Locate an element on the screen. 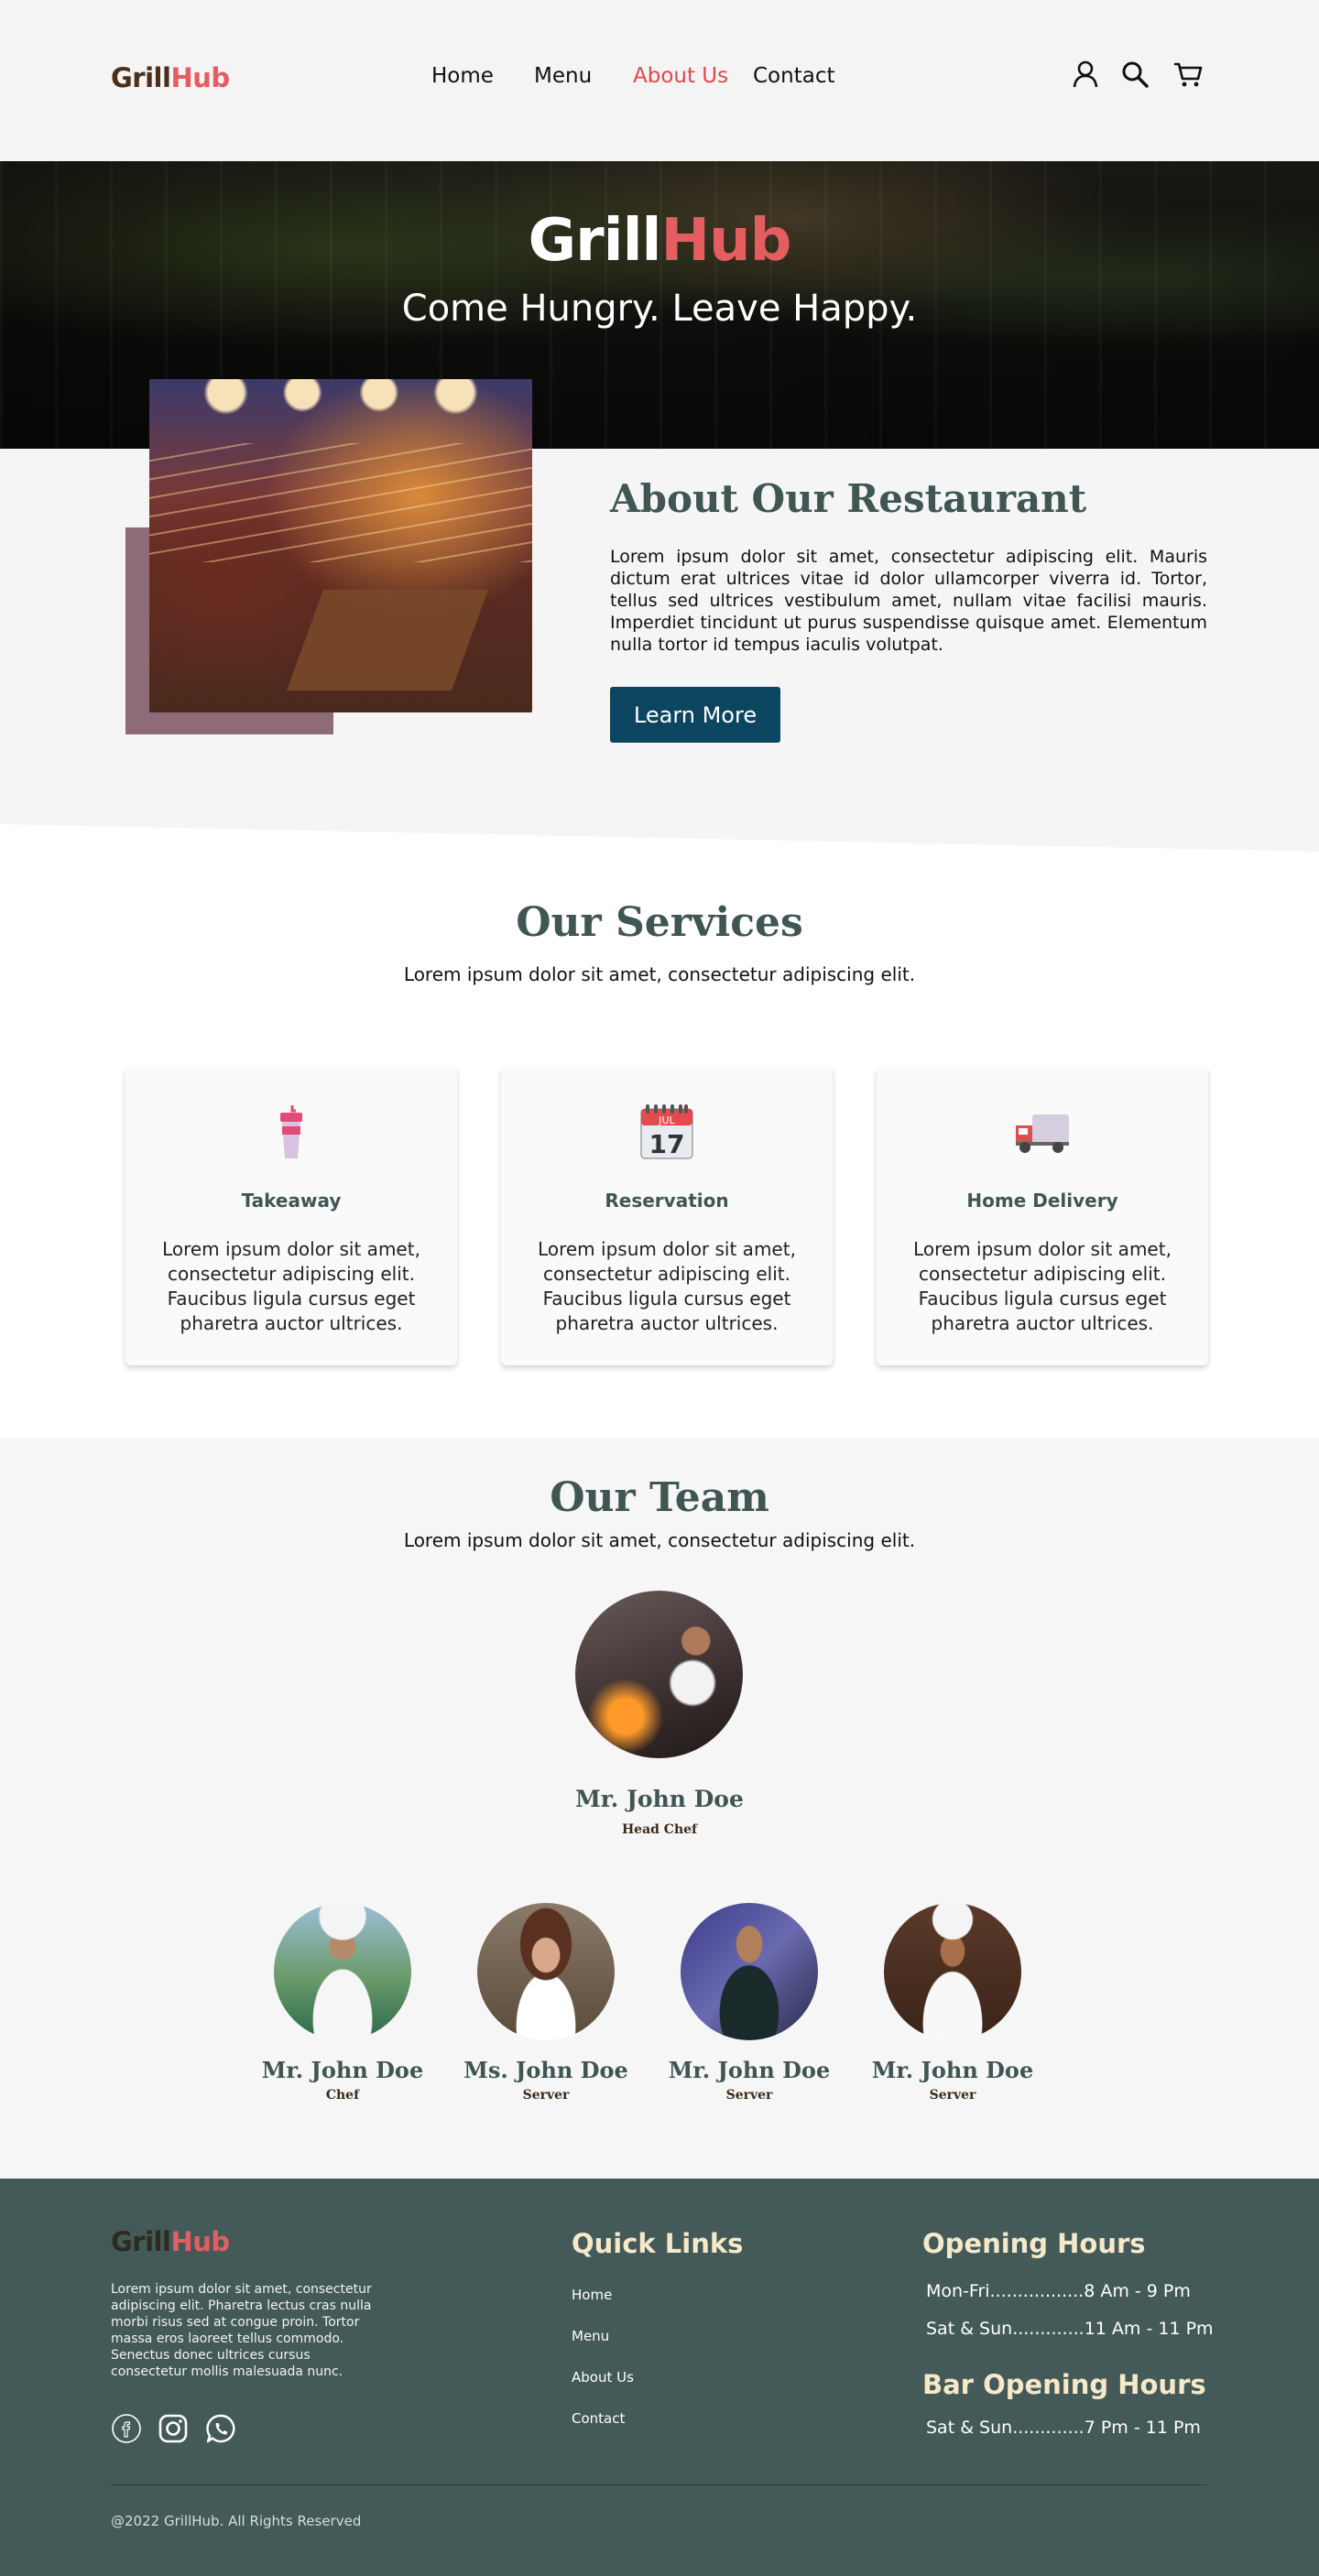 This screenshot has height=2576, width=1319. search-icon is located at coordinates (1134, 74).